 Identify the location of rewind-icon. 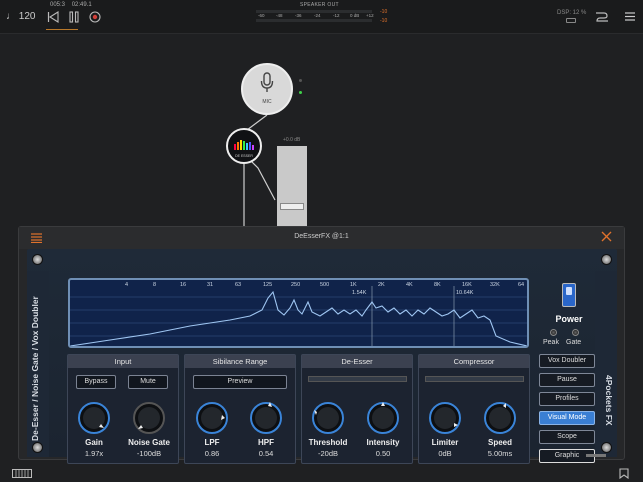
(53, 17).